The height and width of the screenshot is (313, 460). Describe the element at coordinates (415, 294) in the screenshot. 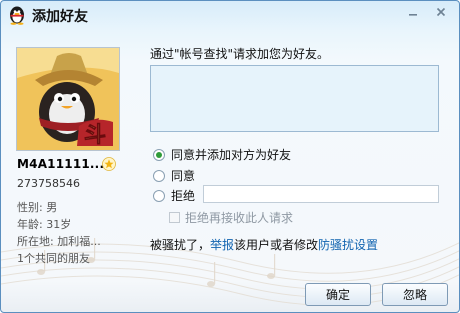

I see `ignore-button: 忽略` at that location.